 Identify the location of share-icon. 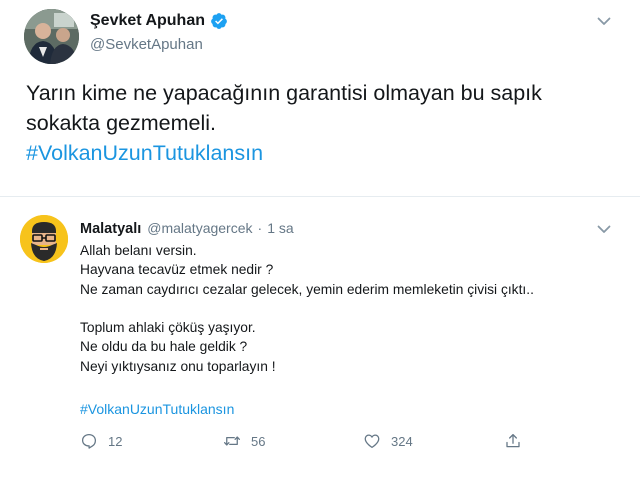
(513, 440).